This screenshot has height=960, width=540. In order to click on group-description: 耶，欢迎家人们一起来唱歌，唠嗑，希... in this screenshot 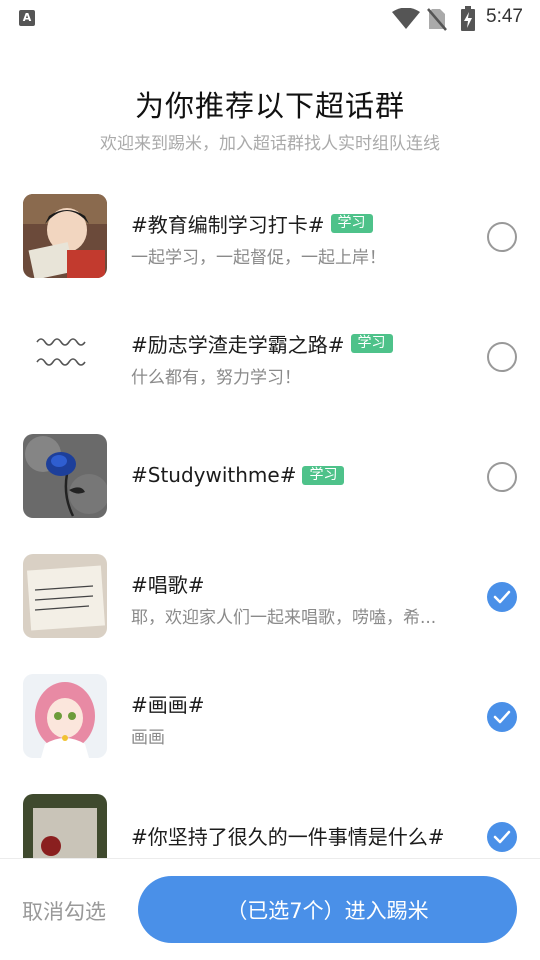, I will do `click(284, 618)`.